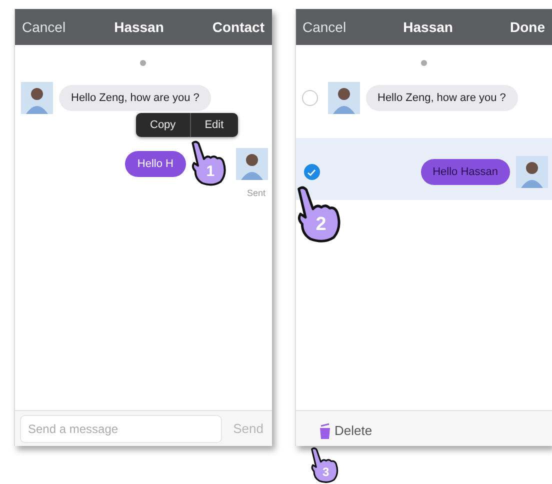 This screenshot has height=484, width=552. What do you see at coordinates (214, 125) in the screenshot?
I see `menu-item: Edit` at bounding box center [214, 125].